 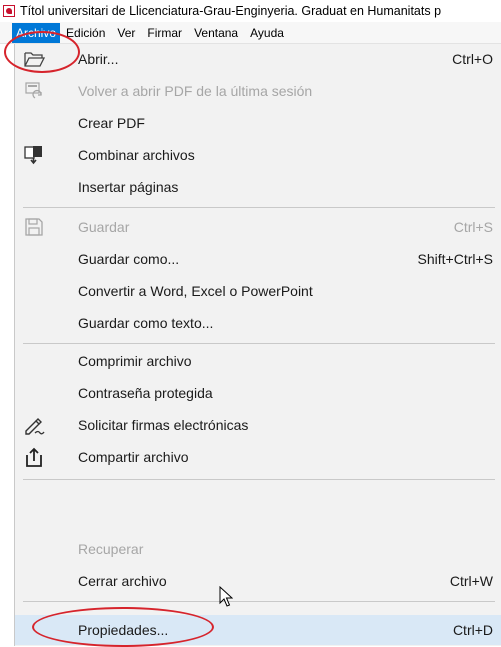 What do you see at coordinates (472, 630) in the screenshot?
I see `menu-item-shortcut: Ctrl+D` at bounding box center [472, 630].